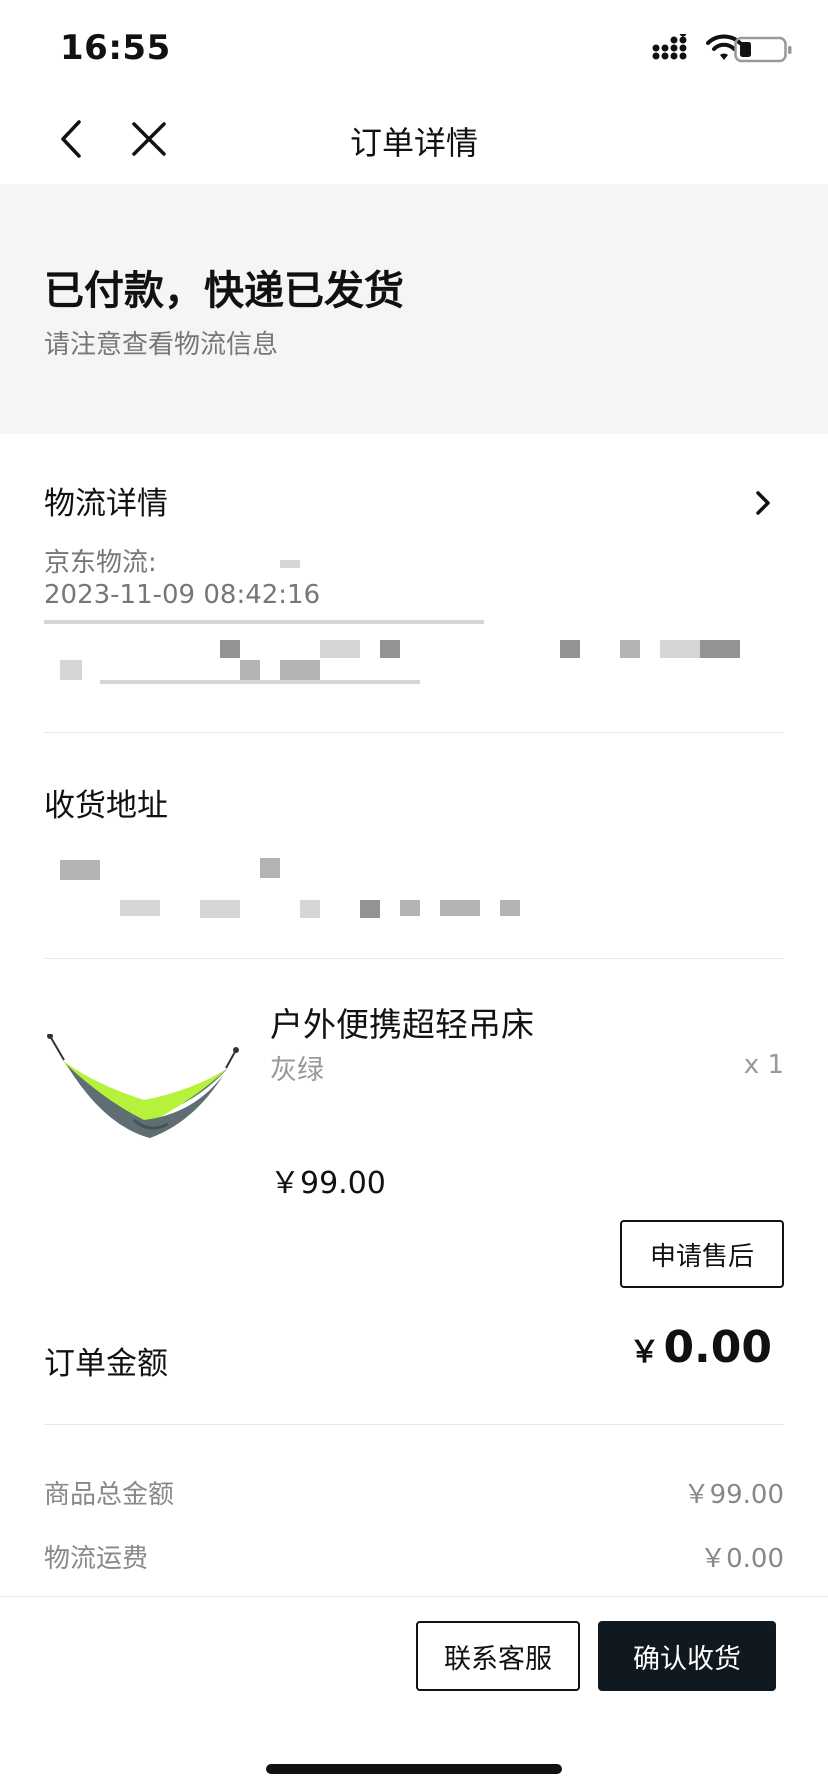 This screenshot has height=1792, width=828. I want to click on address-title: 收货地址, so click(106, 806).